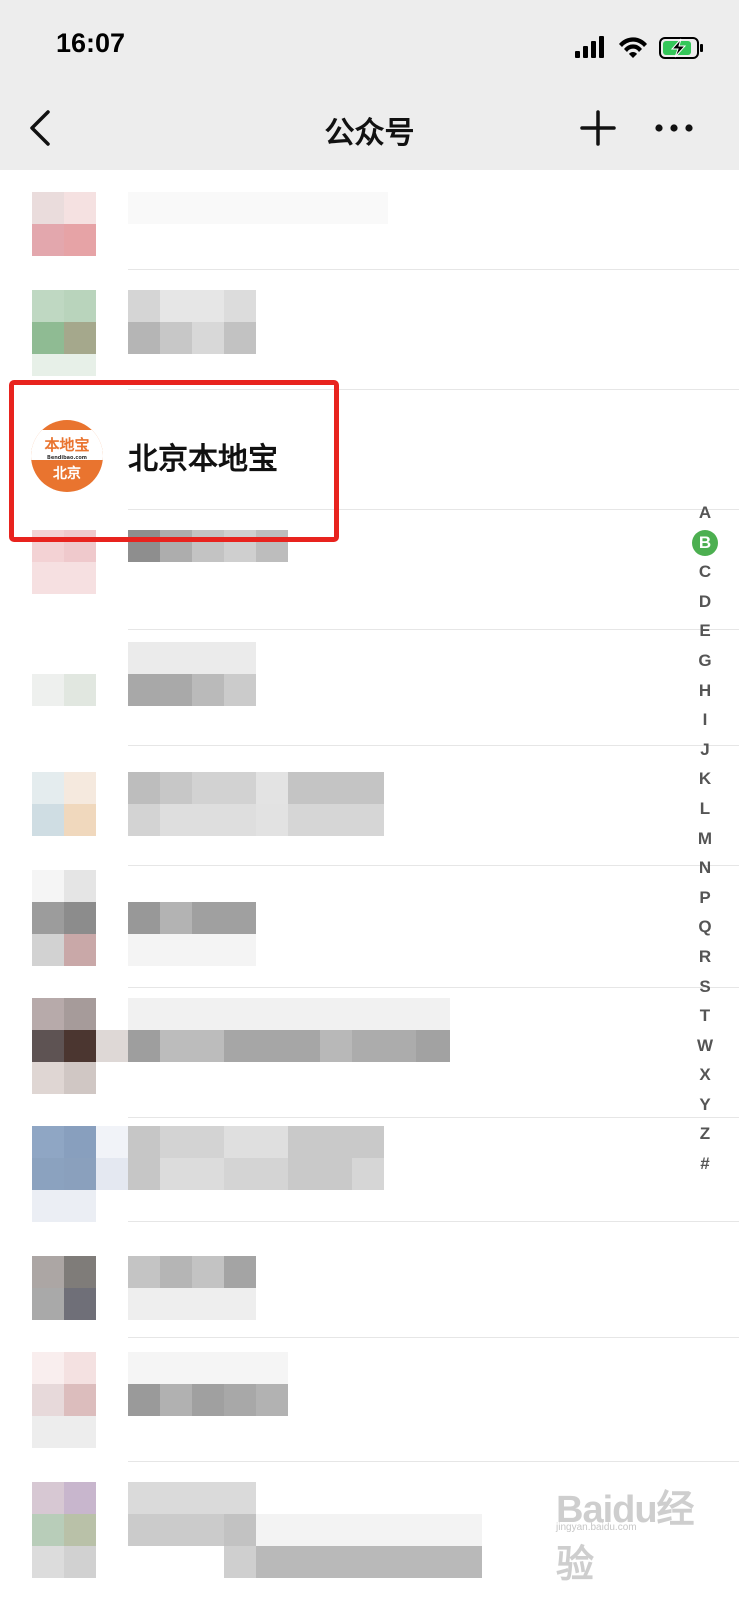 The image size is (739, 1600). I want to click on account-name: 北京本地宝, so click(203, 459).